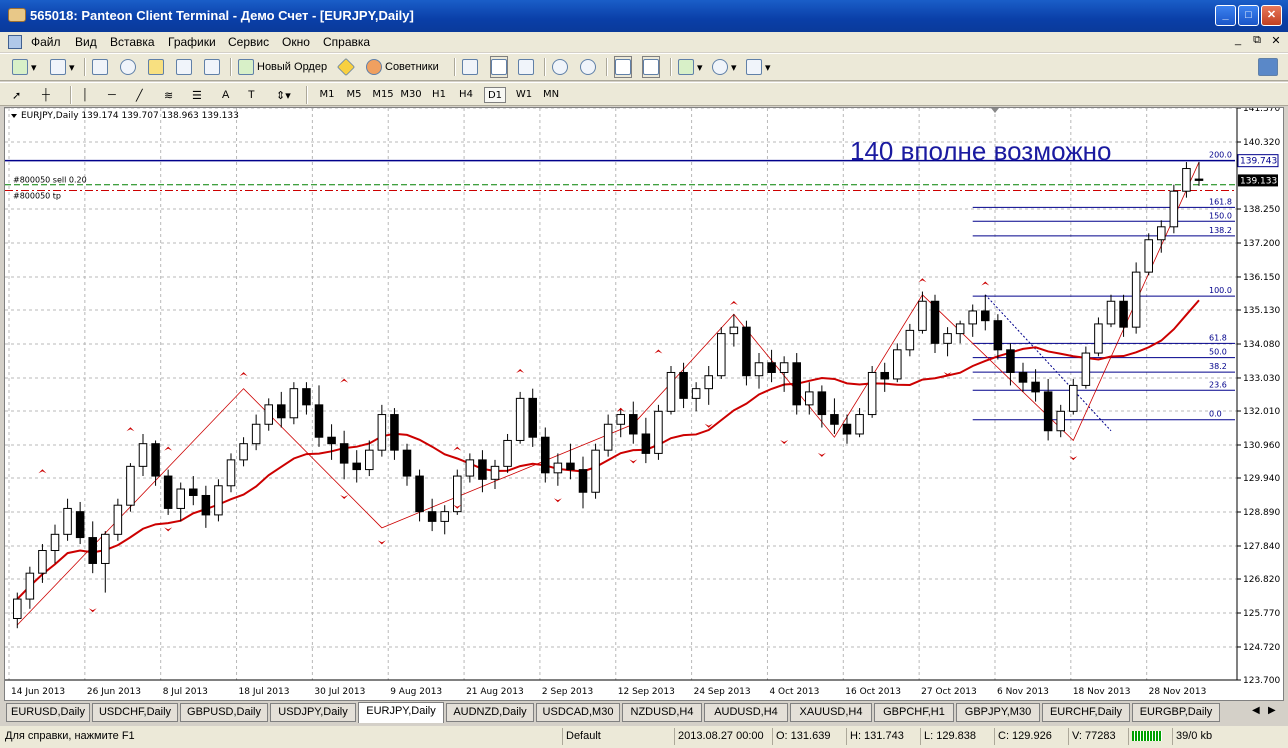 This screenshot has height=748, width=1288. Describe the element at coordinates (225, 95) in the screenshot. I see `text-tool: A` at that location.